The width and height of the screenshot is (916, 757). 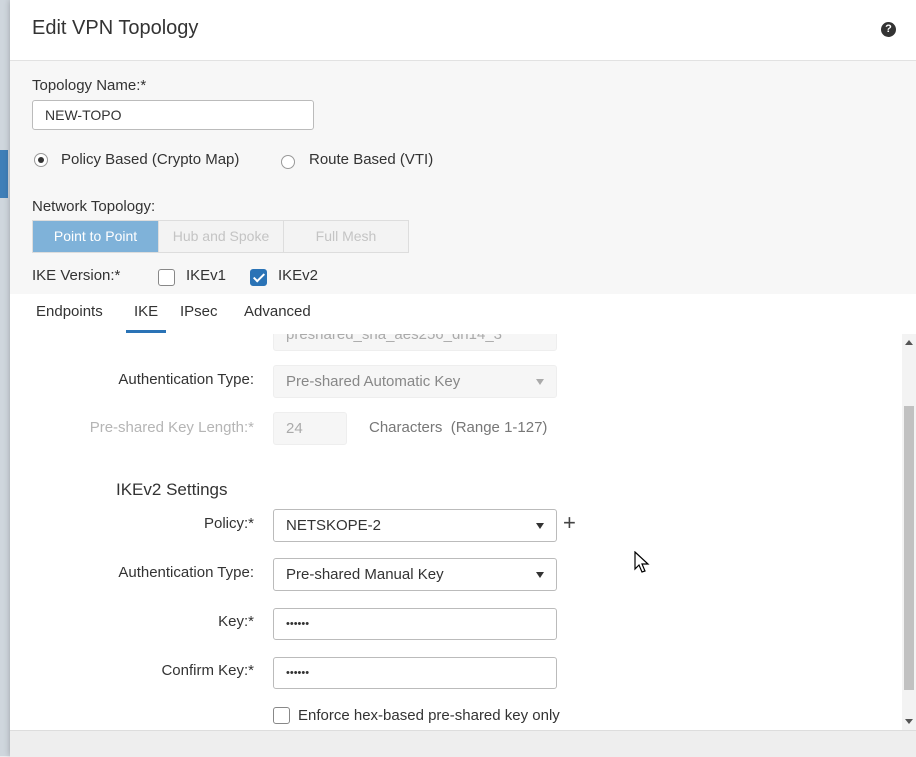 I want to click on dialog-header: Edit VPN Topology ?, so click(x=463, y=30).